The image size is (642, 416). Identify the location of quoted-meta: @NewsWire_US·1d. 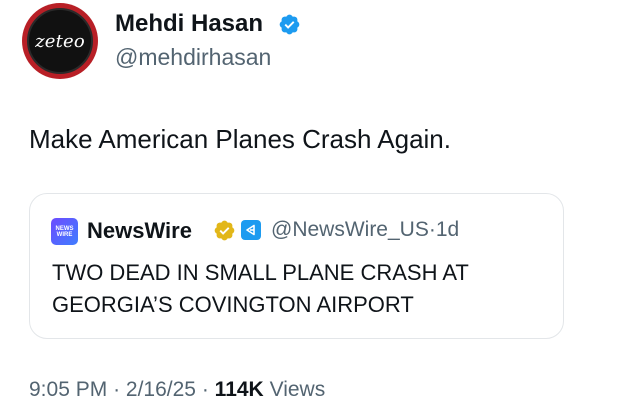
(365, 230).